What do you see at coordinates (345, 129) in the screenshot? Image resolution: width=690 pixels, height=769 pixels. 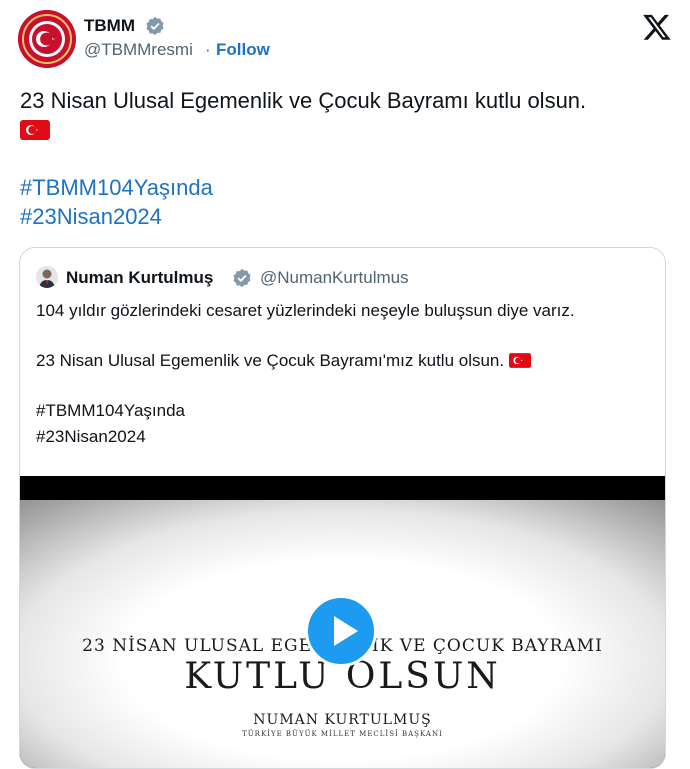 I see `flag-row` at bounding box center [345, 129].